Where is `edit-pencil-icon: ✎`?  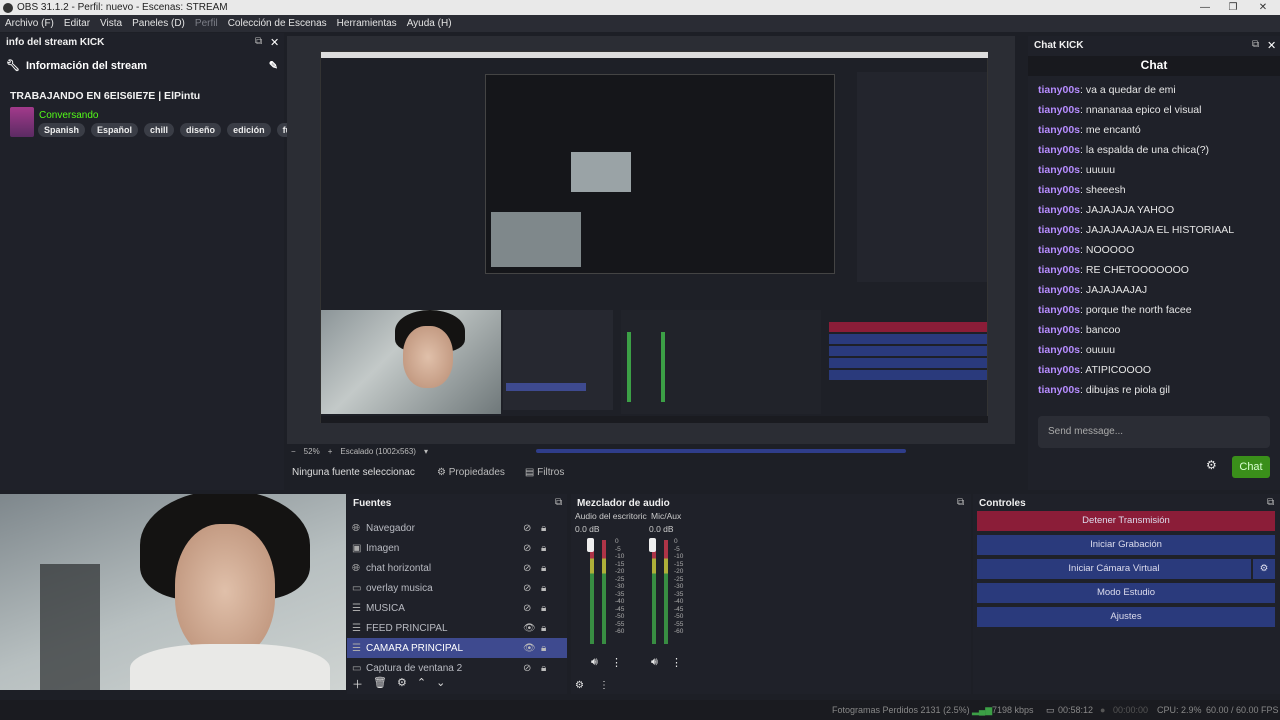 edit-pencil-icon: ✎ is located at coordinates (273, 65).